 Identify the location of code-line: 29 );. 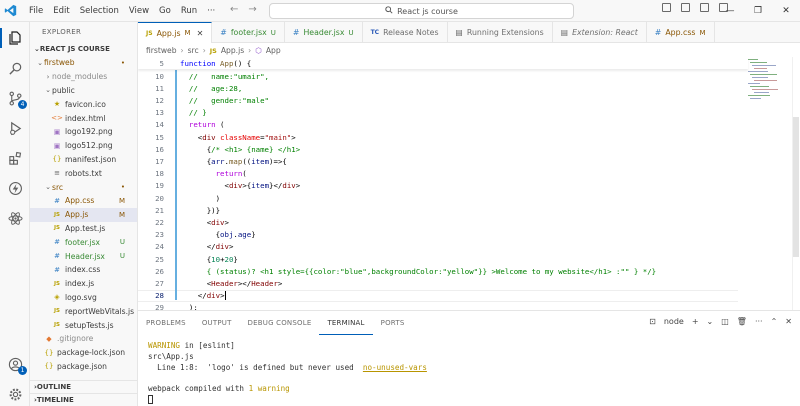
(438, 306).